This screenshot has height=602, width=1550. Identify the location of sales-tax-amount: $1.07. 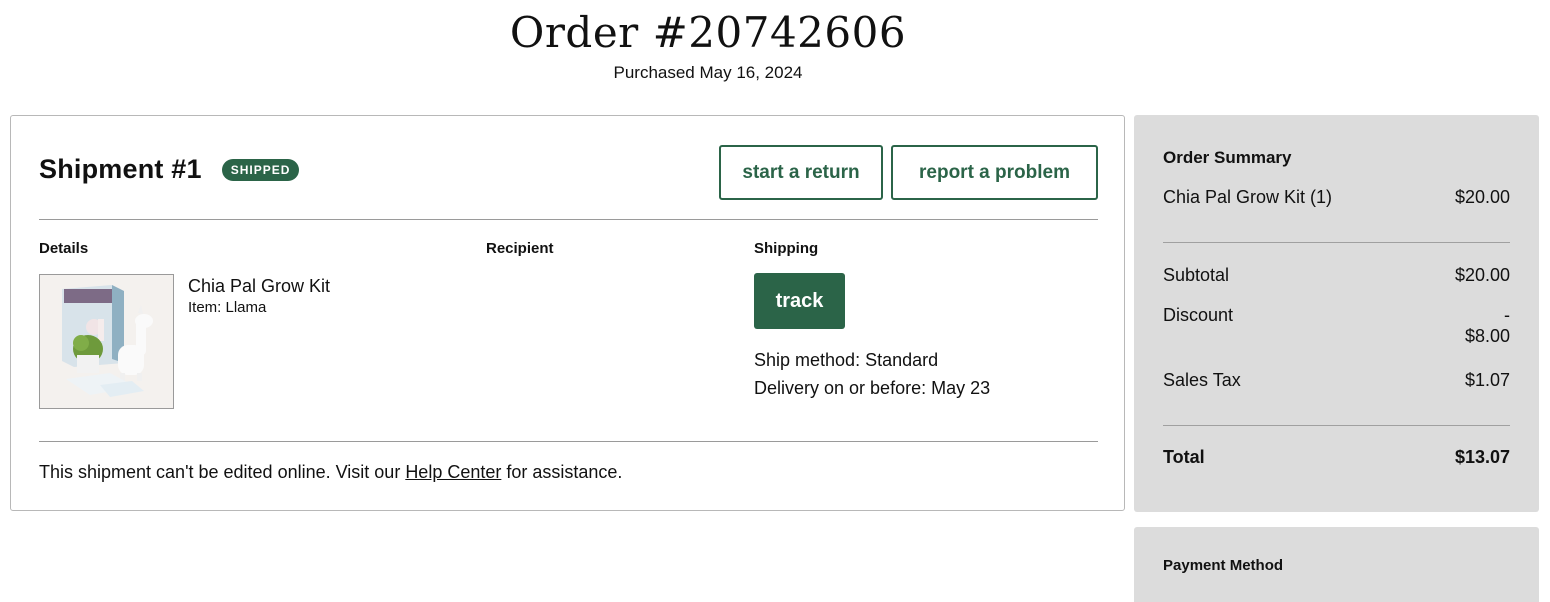
(1487, 380).